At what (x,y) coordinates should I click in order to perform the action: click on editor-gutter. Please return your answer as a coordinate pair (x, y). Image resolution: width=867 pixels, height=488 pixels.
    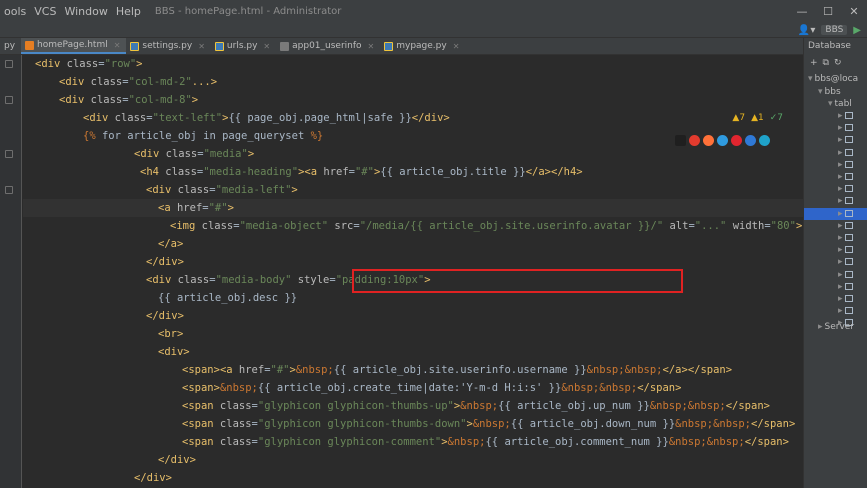
    Looking at the image, I should click on (11, 271).